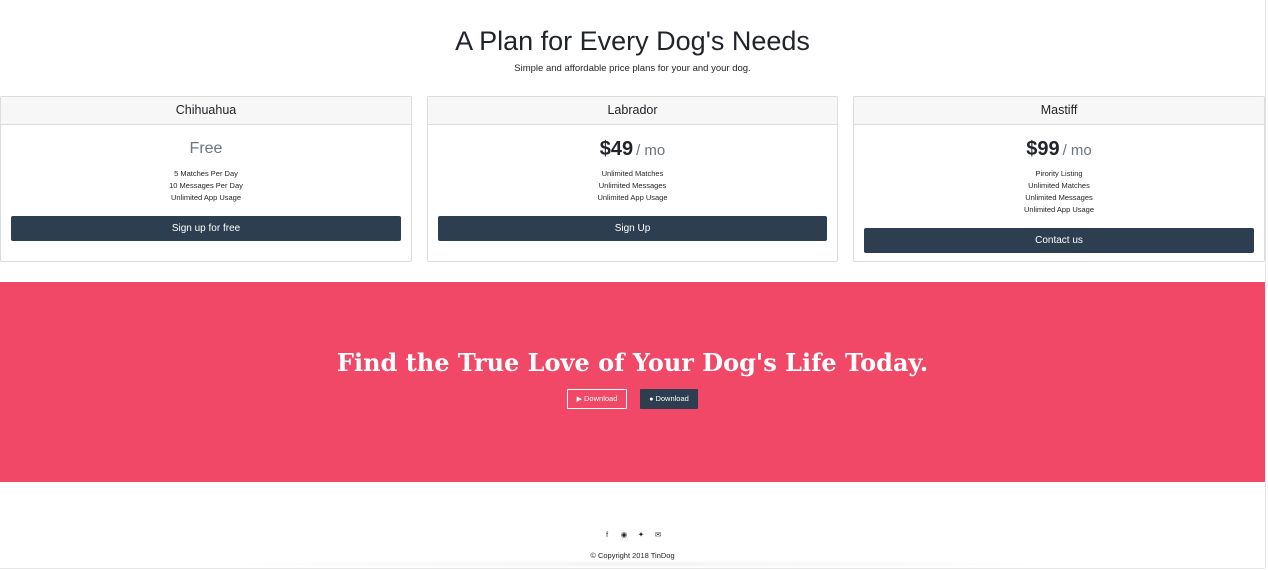  What do you see at coordinates (635, 564) in the screenshot?
I see `footer-shadow` at bounding box center [635, 564].